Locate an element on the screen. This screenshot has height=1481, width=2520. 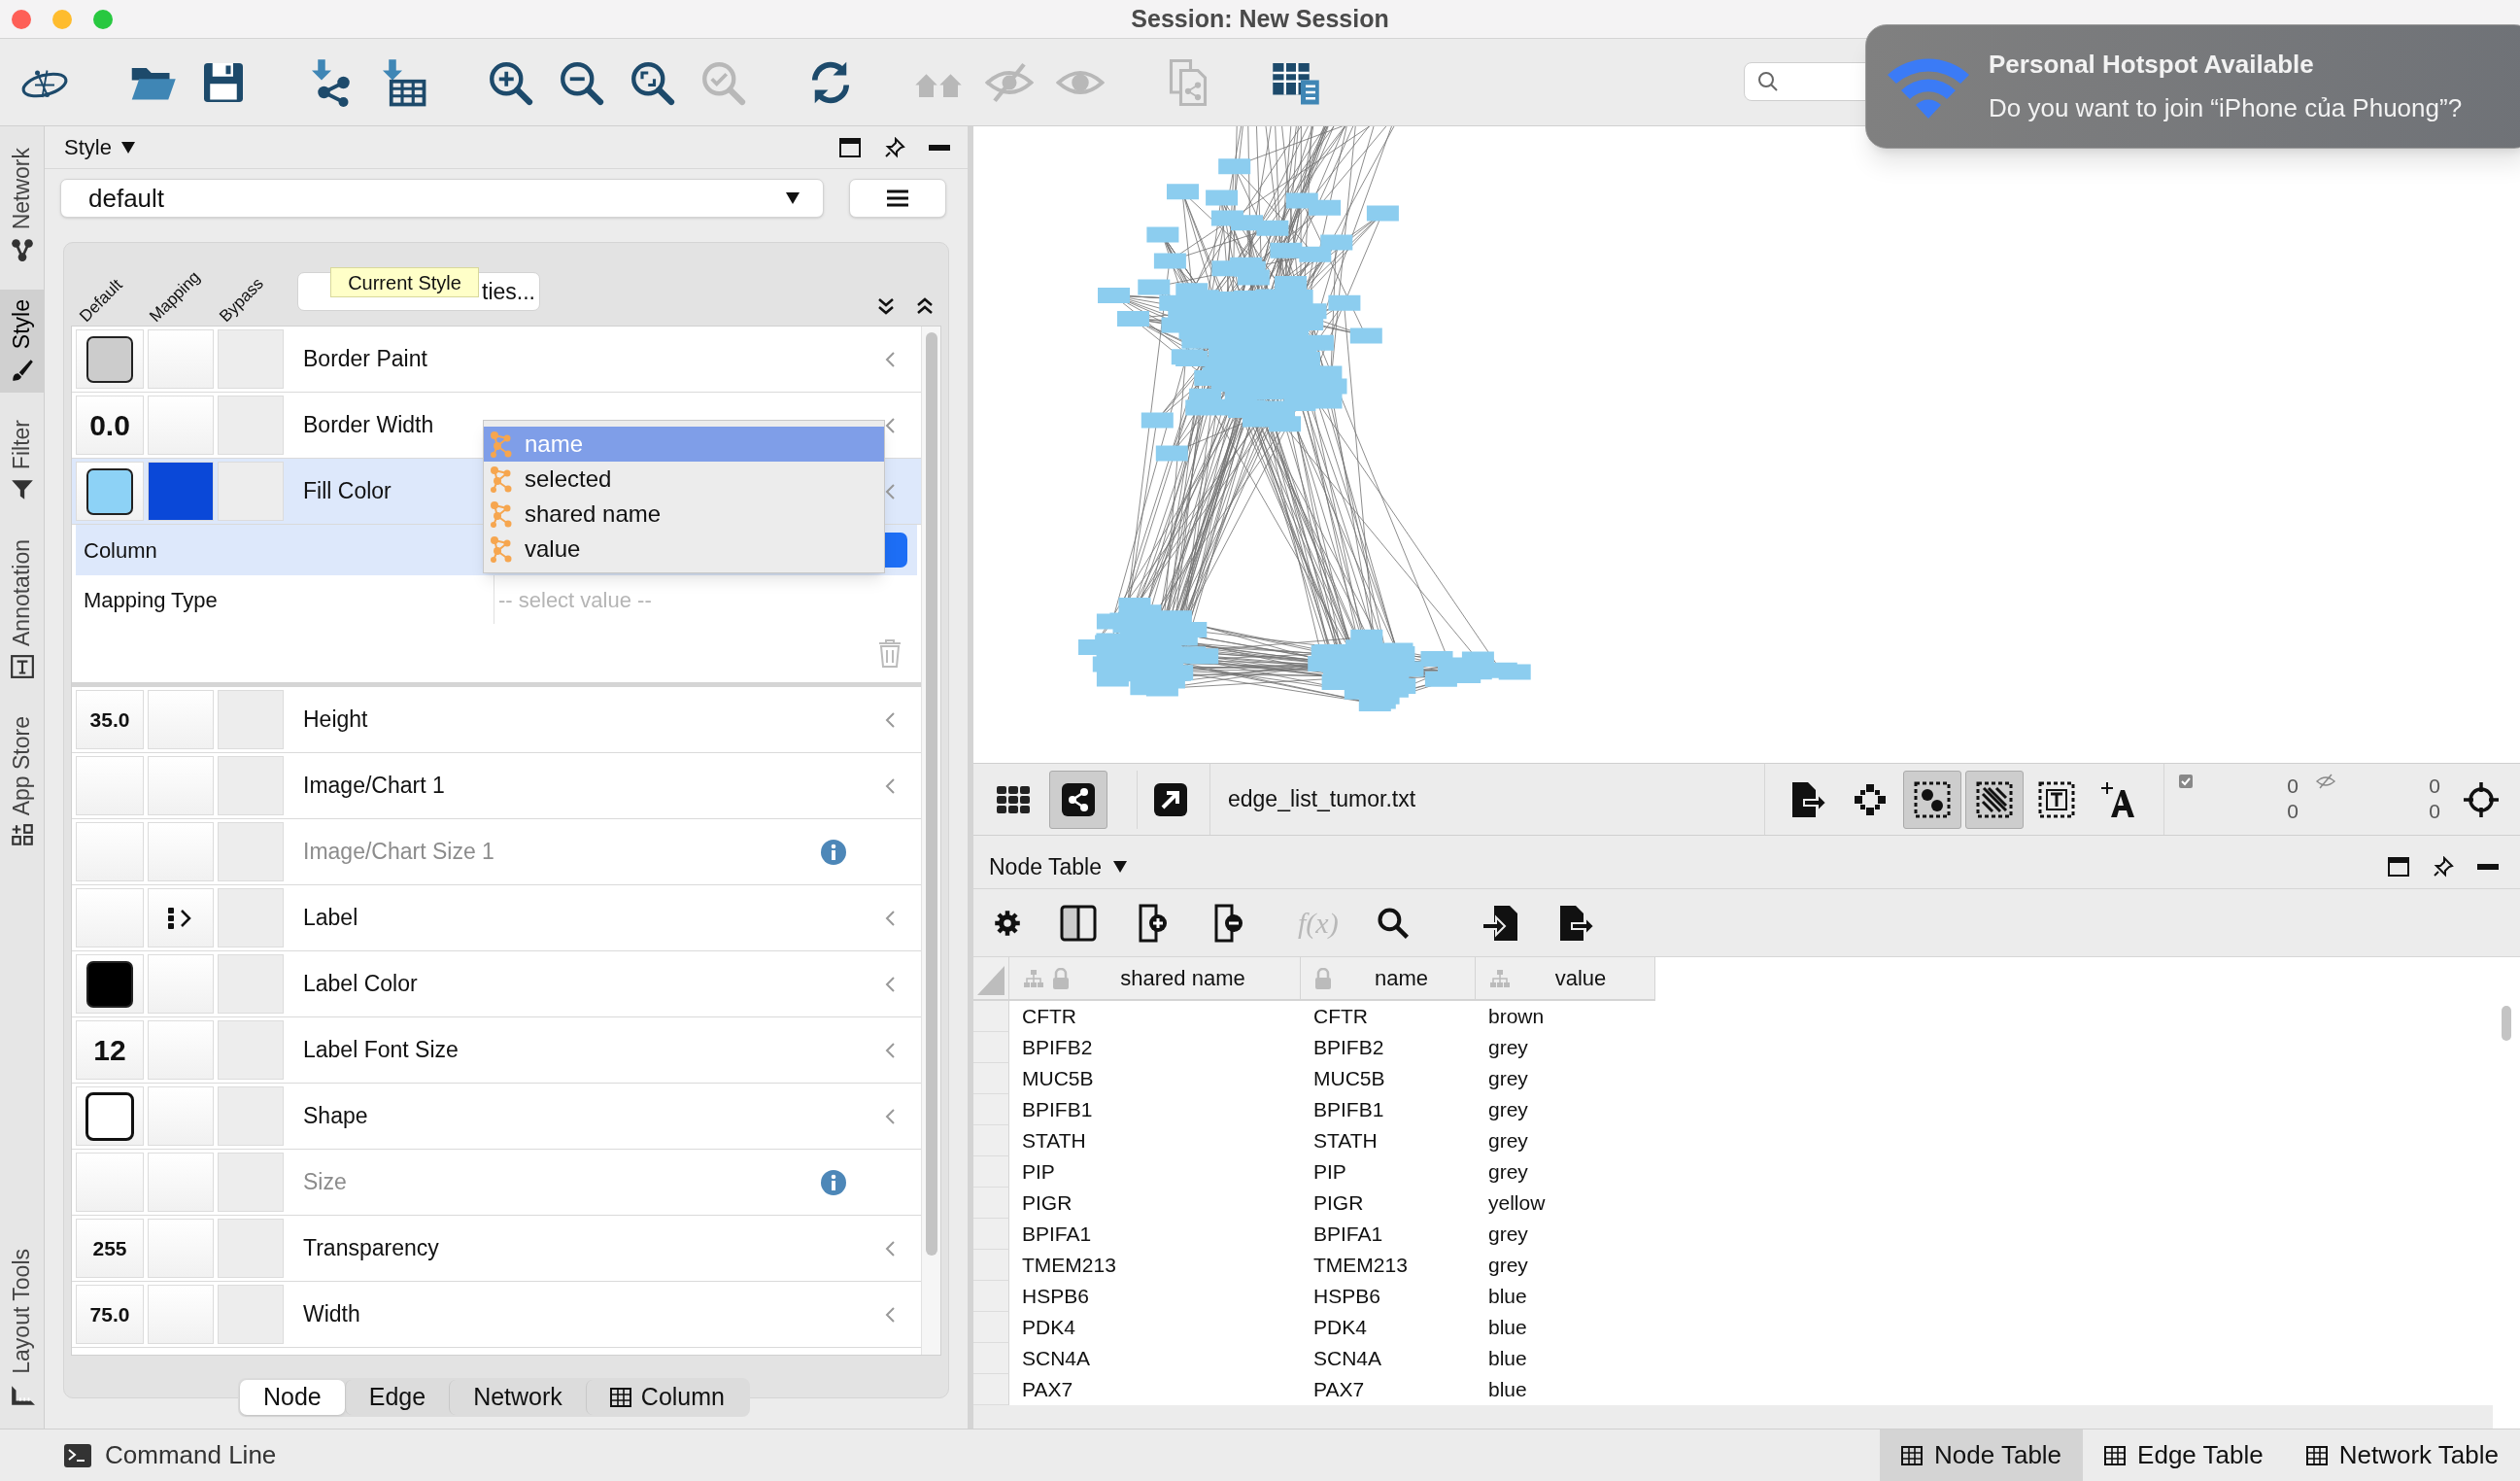
field-label: Mapping Type is located at coordinates (151, 600).